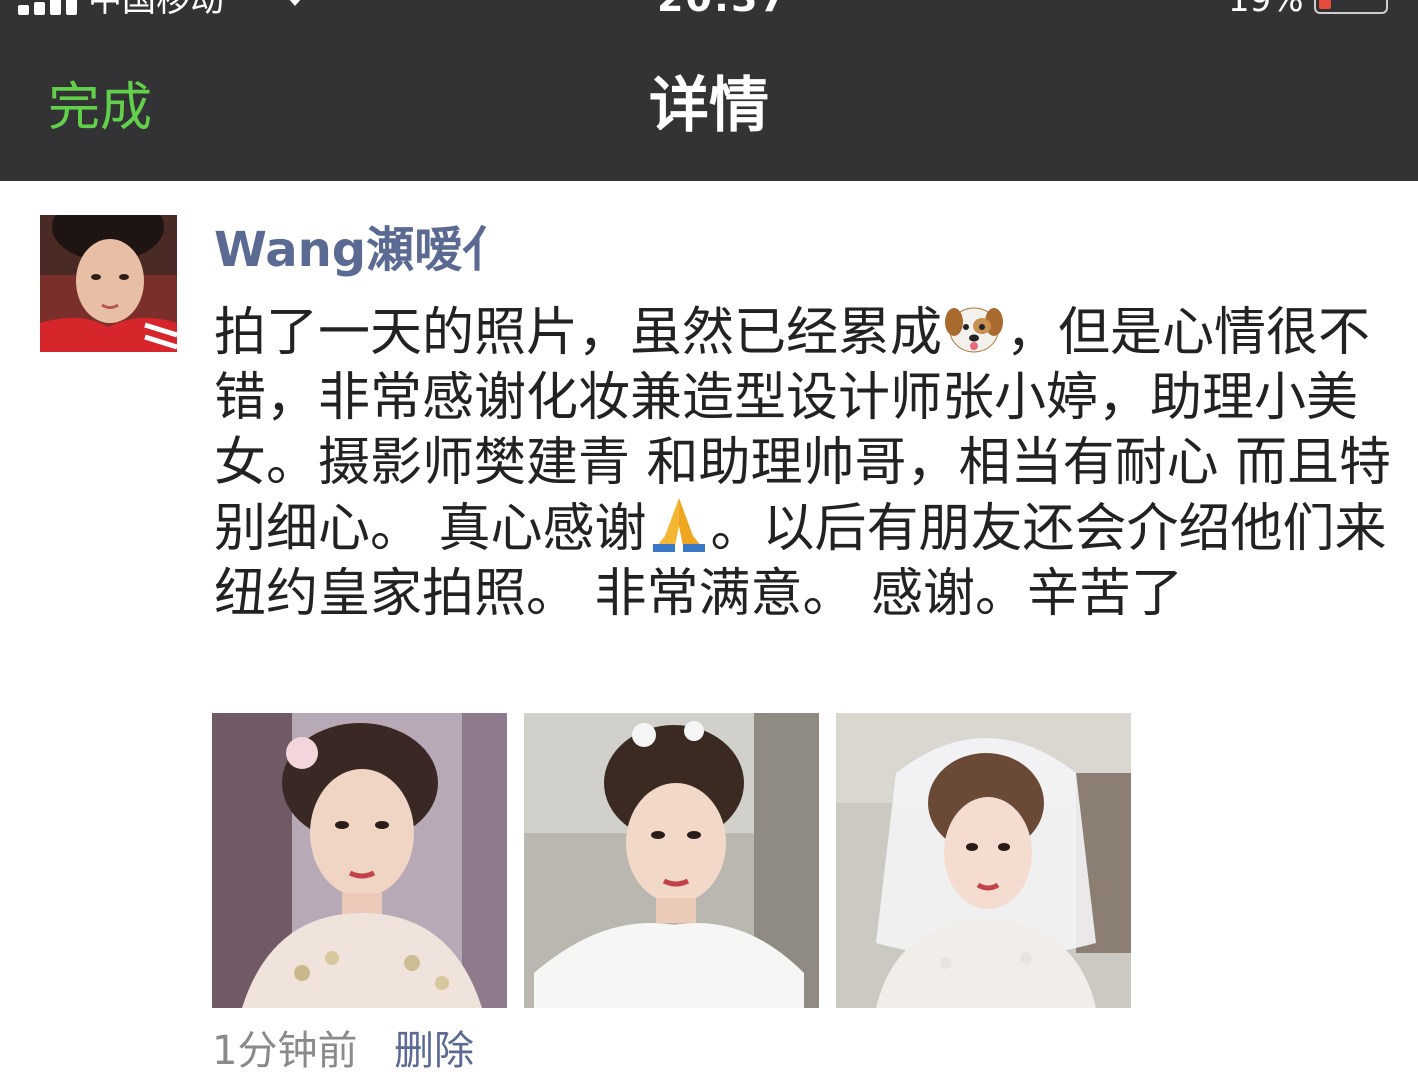 The height and width of the screenshot is (1080, 1418). Describe the element at coordinates (47, 7) in the screenshot. I see `signal-icon` at that location.